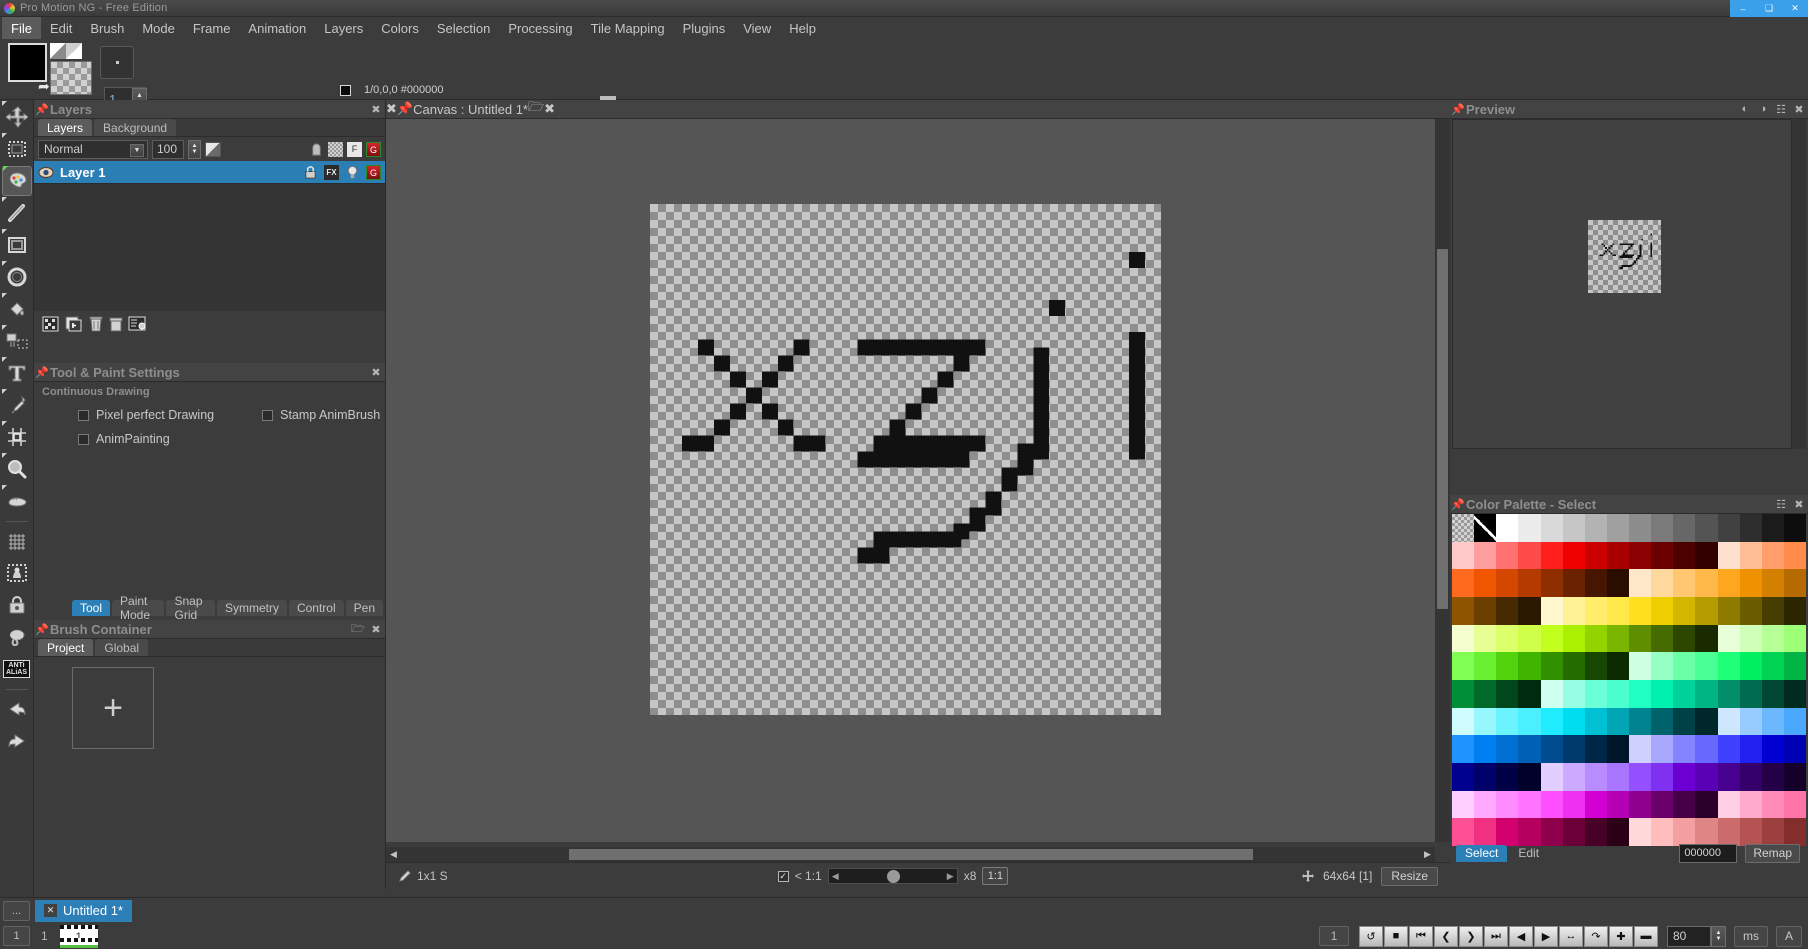 The image size is (1808, 949). Describe the element at coordinates (1745, 109) in the screenshot. I see `play-reverse-icon: ◐` at that location.